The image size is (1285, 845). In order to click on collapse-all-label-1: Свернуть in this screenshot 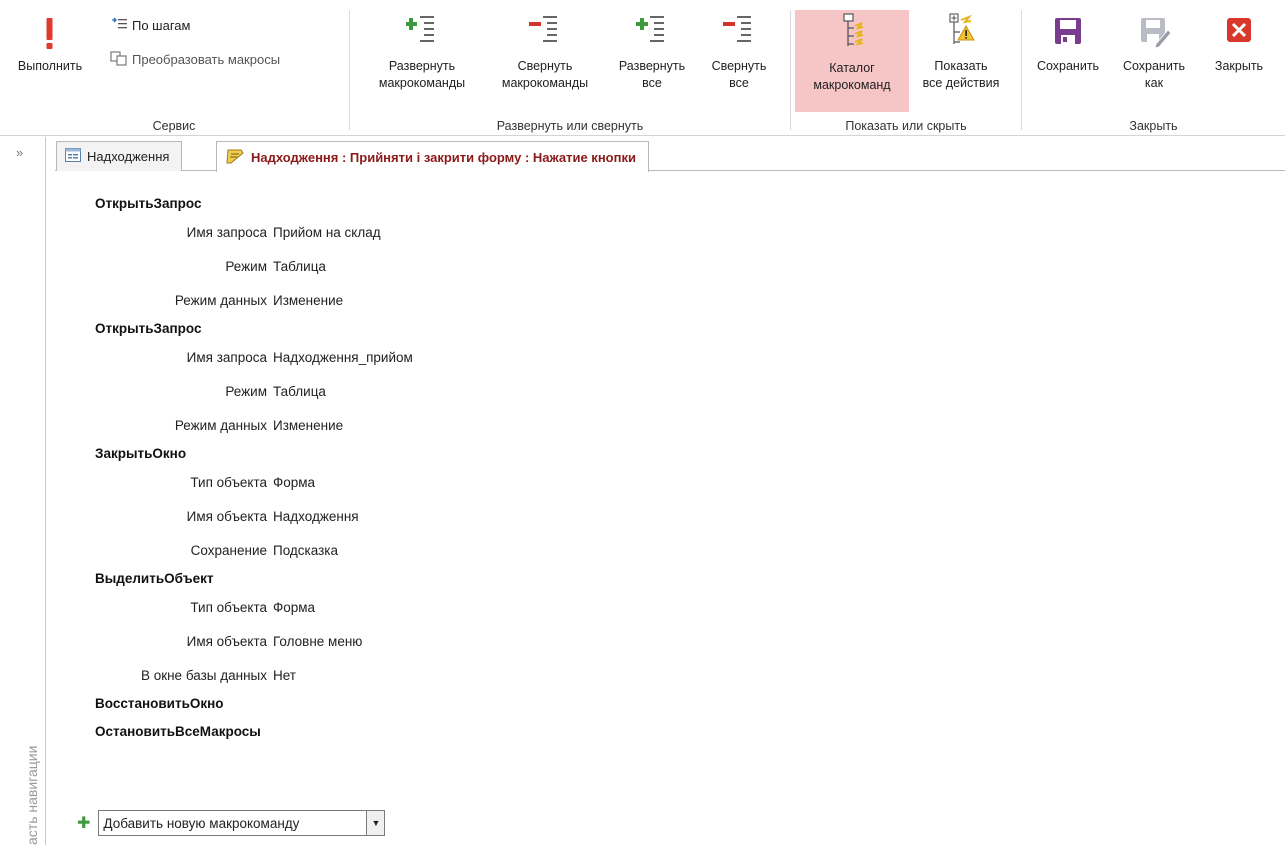, I will do `click(739, 66)`.